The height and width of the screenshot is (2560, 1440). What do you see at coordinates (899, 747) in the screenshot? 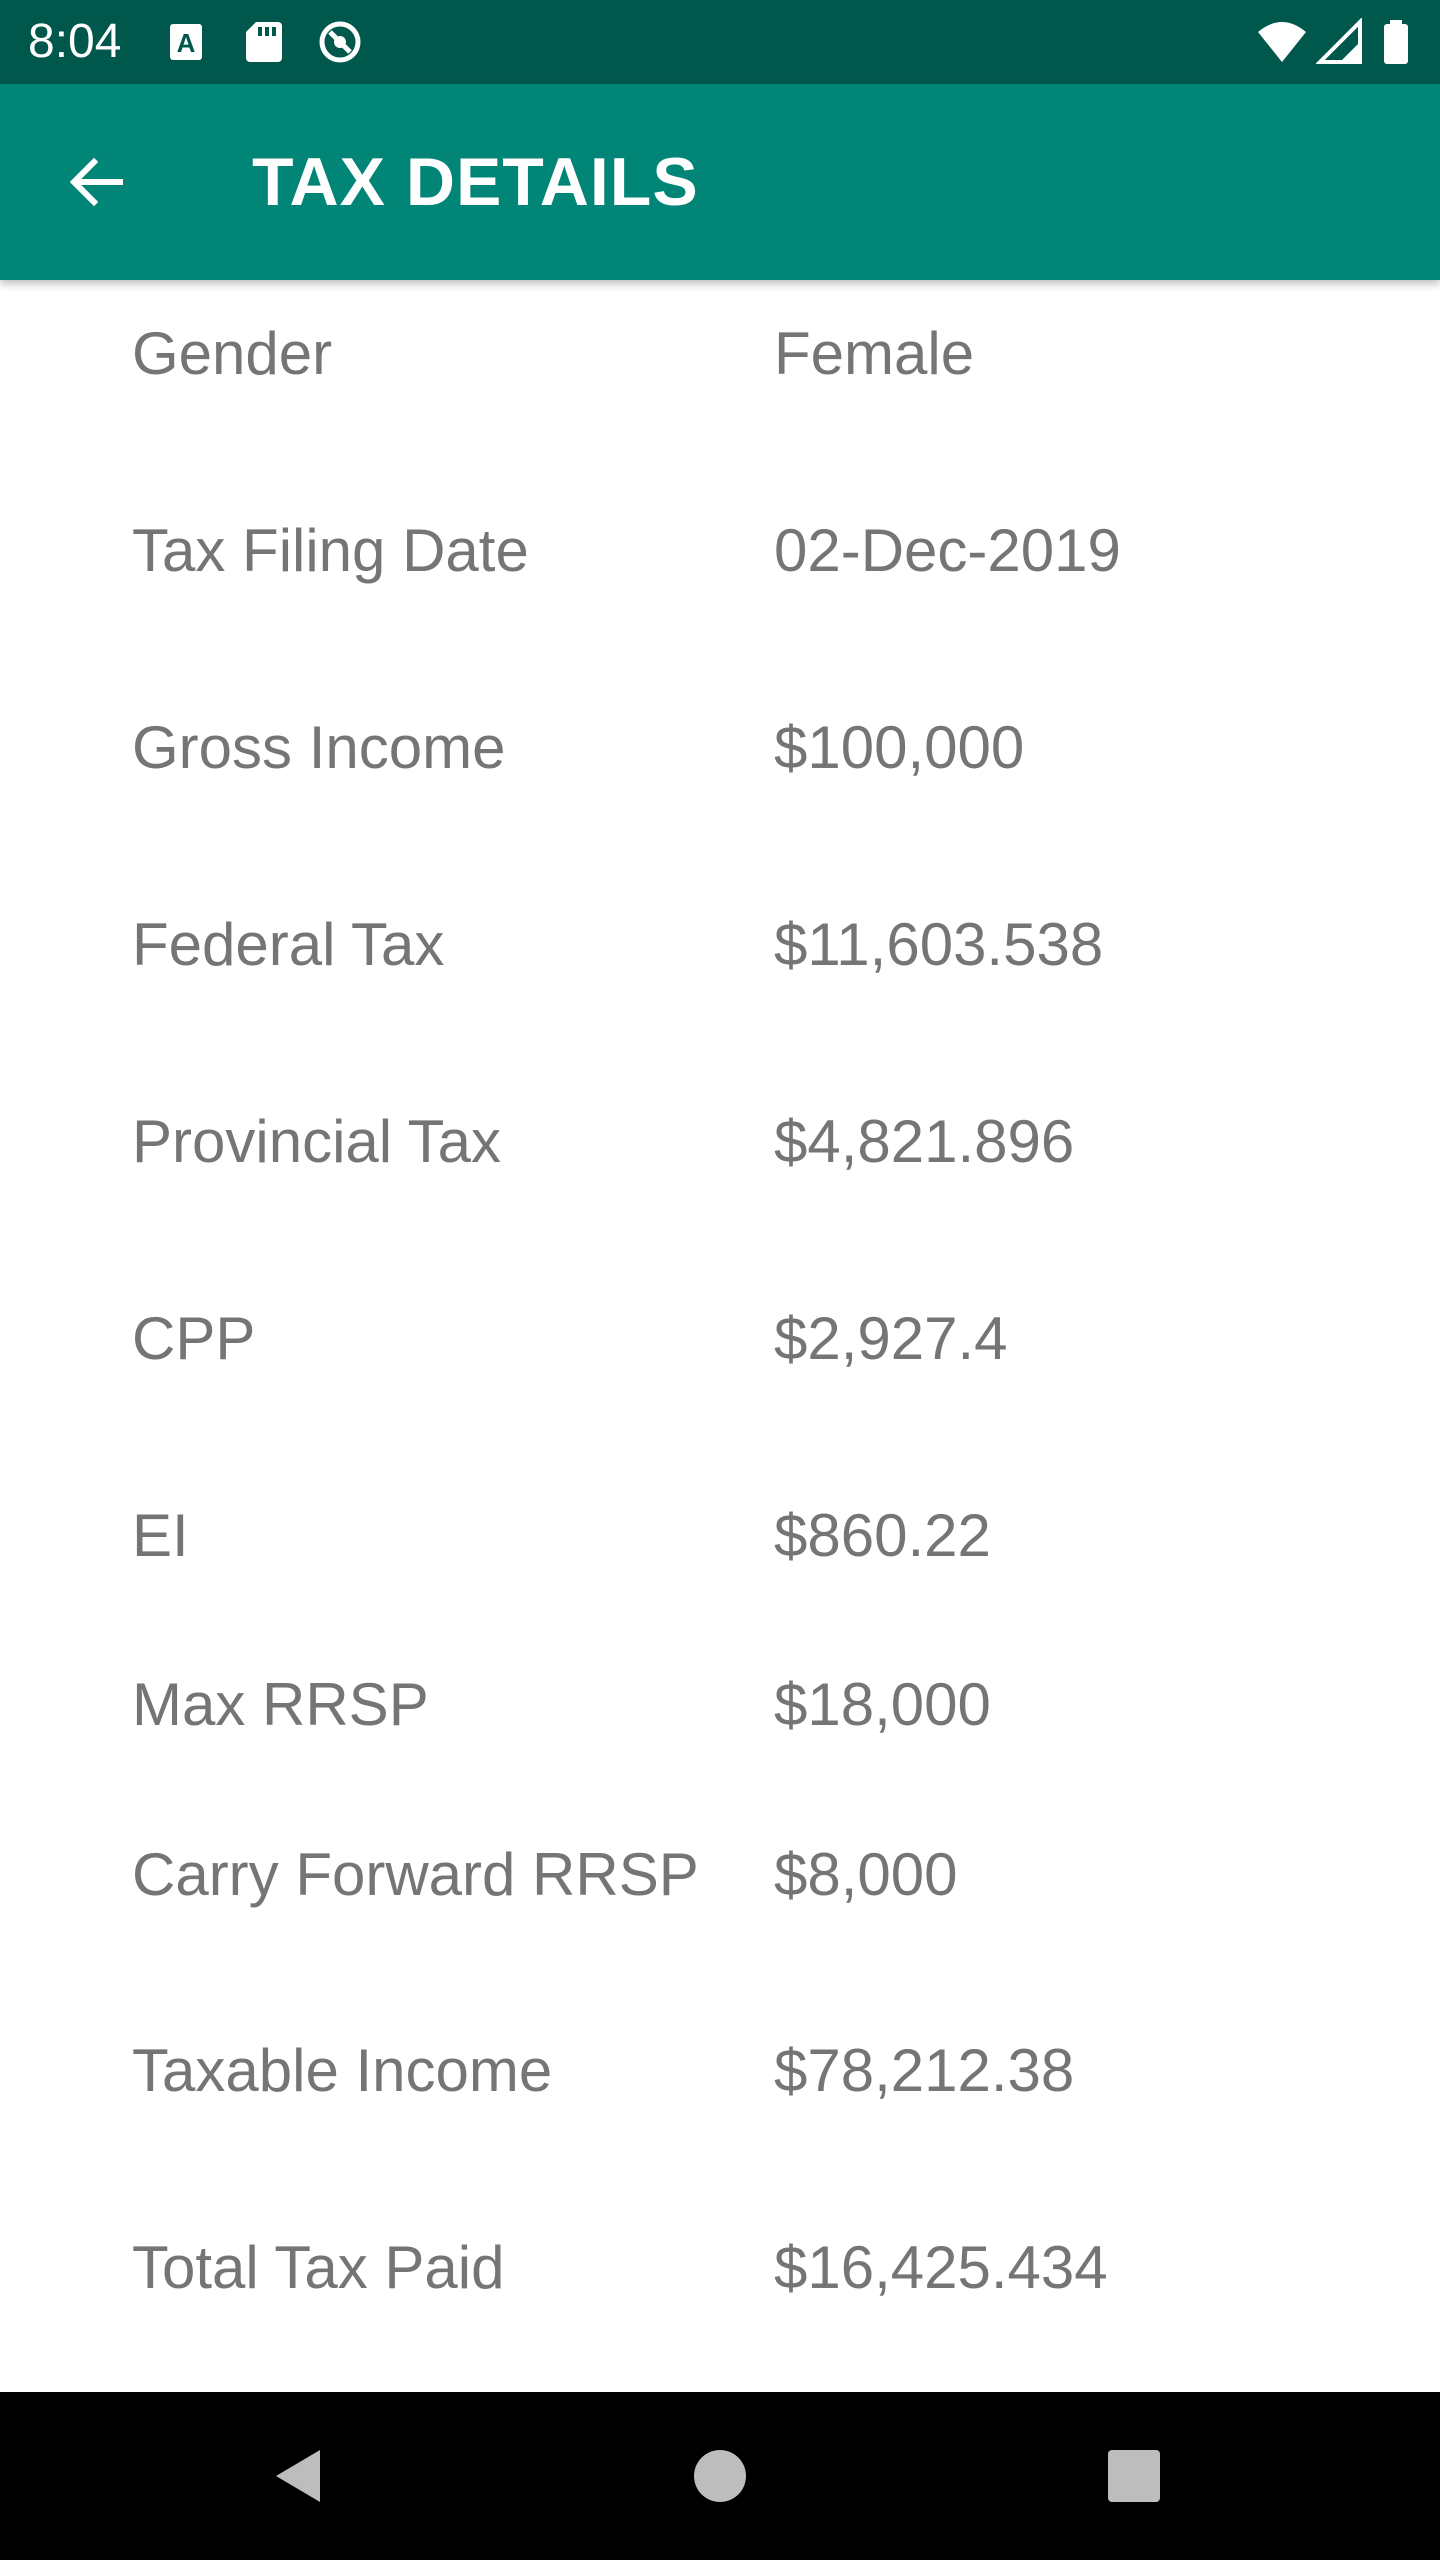
I see `detail-value: $100,000` at bounding box center [899, 747].